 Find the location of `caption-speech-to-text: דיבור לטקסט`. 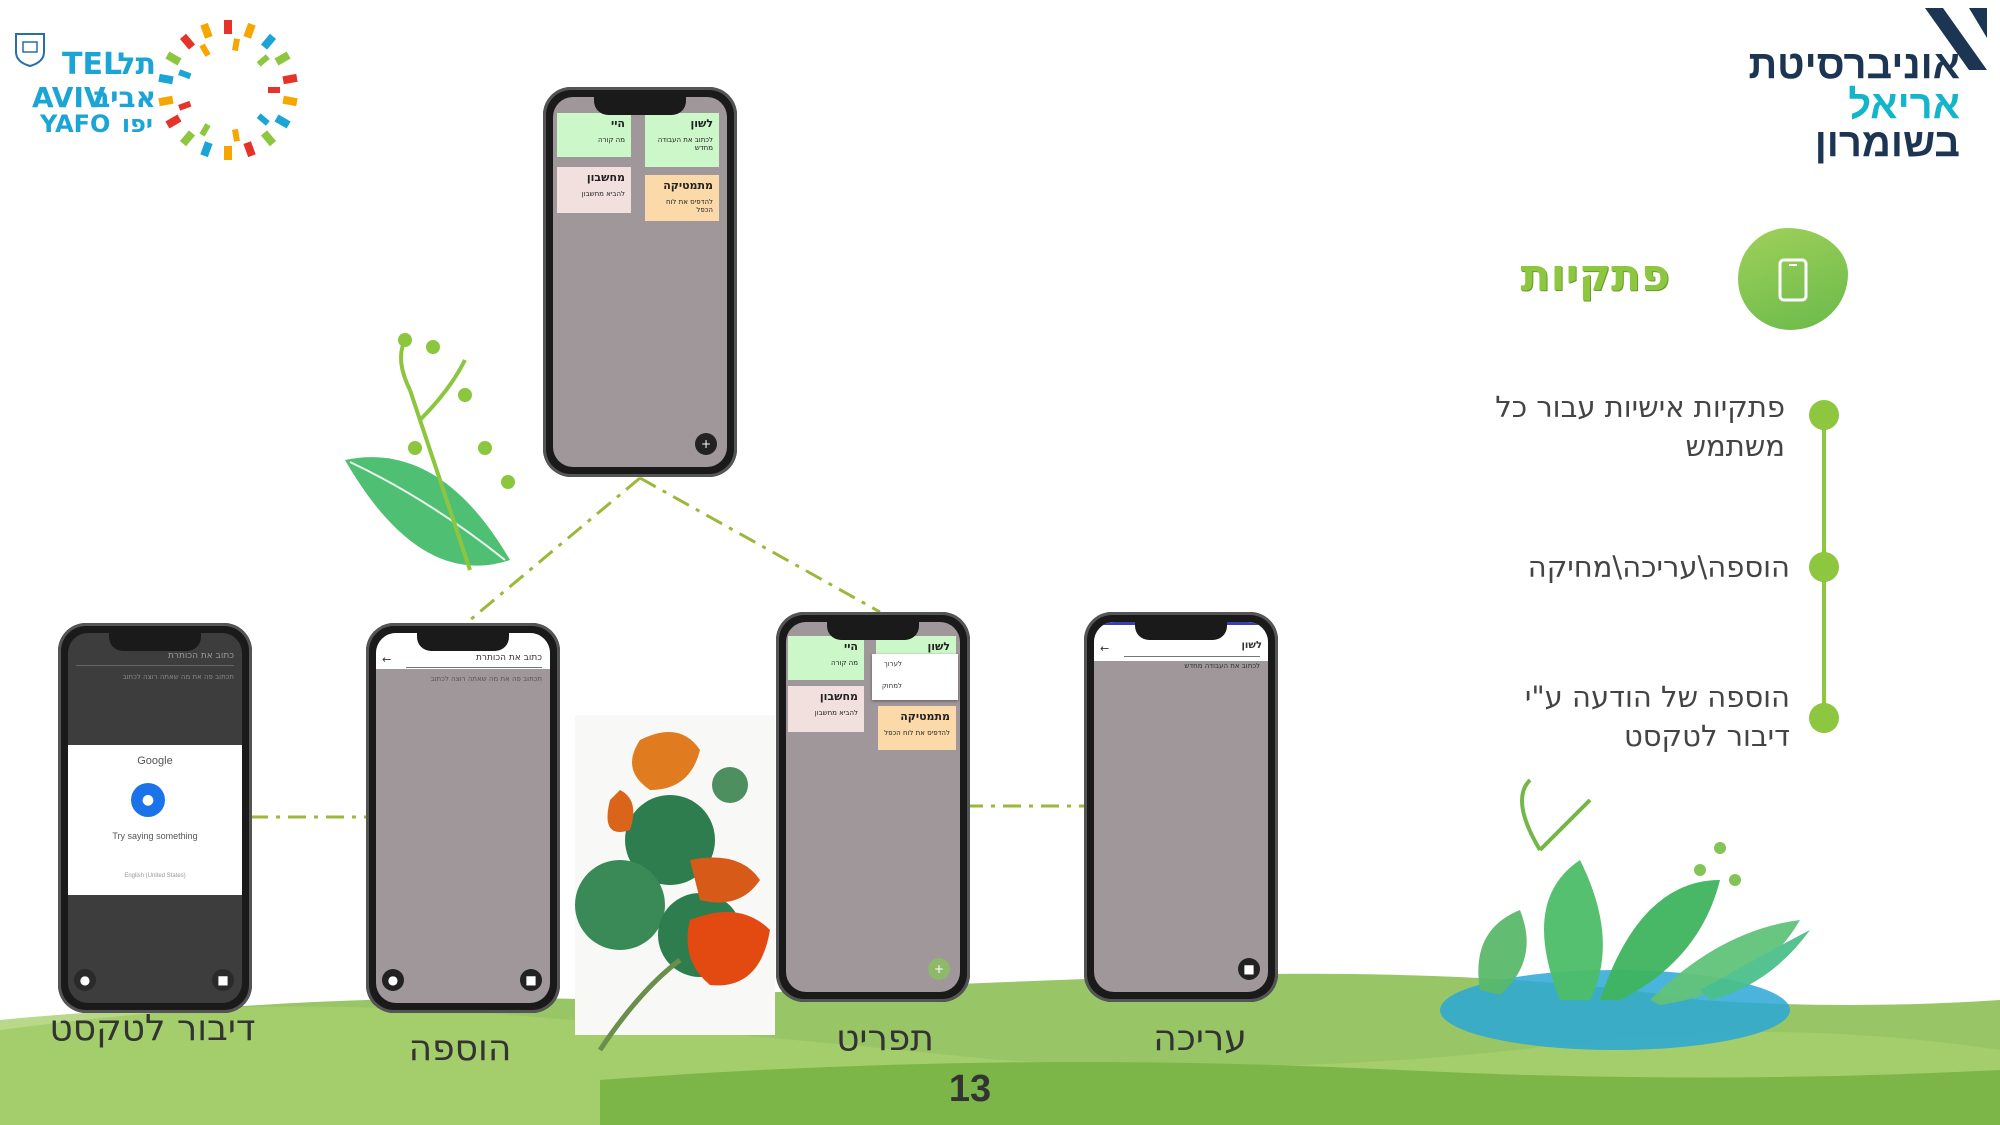

caption-speech-to-text: דיבור לטקסט is located at coordinates (152, 1028).